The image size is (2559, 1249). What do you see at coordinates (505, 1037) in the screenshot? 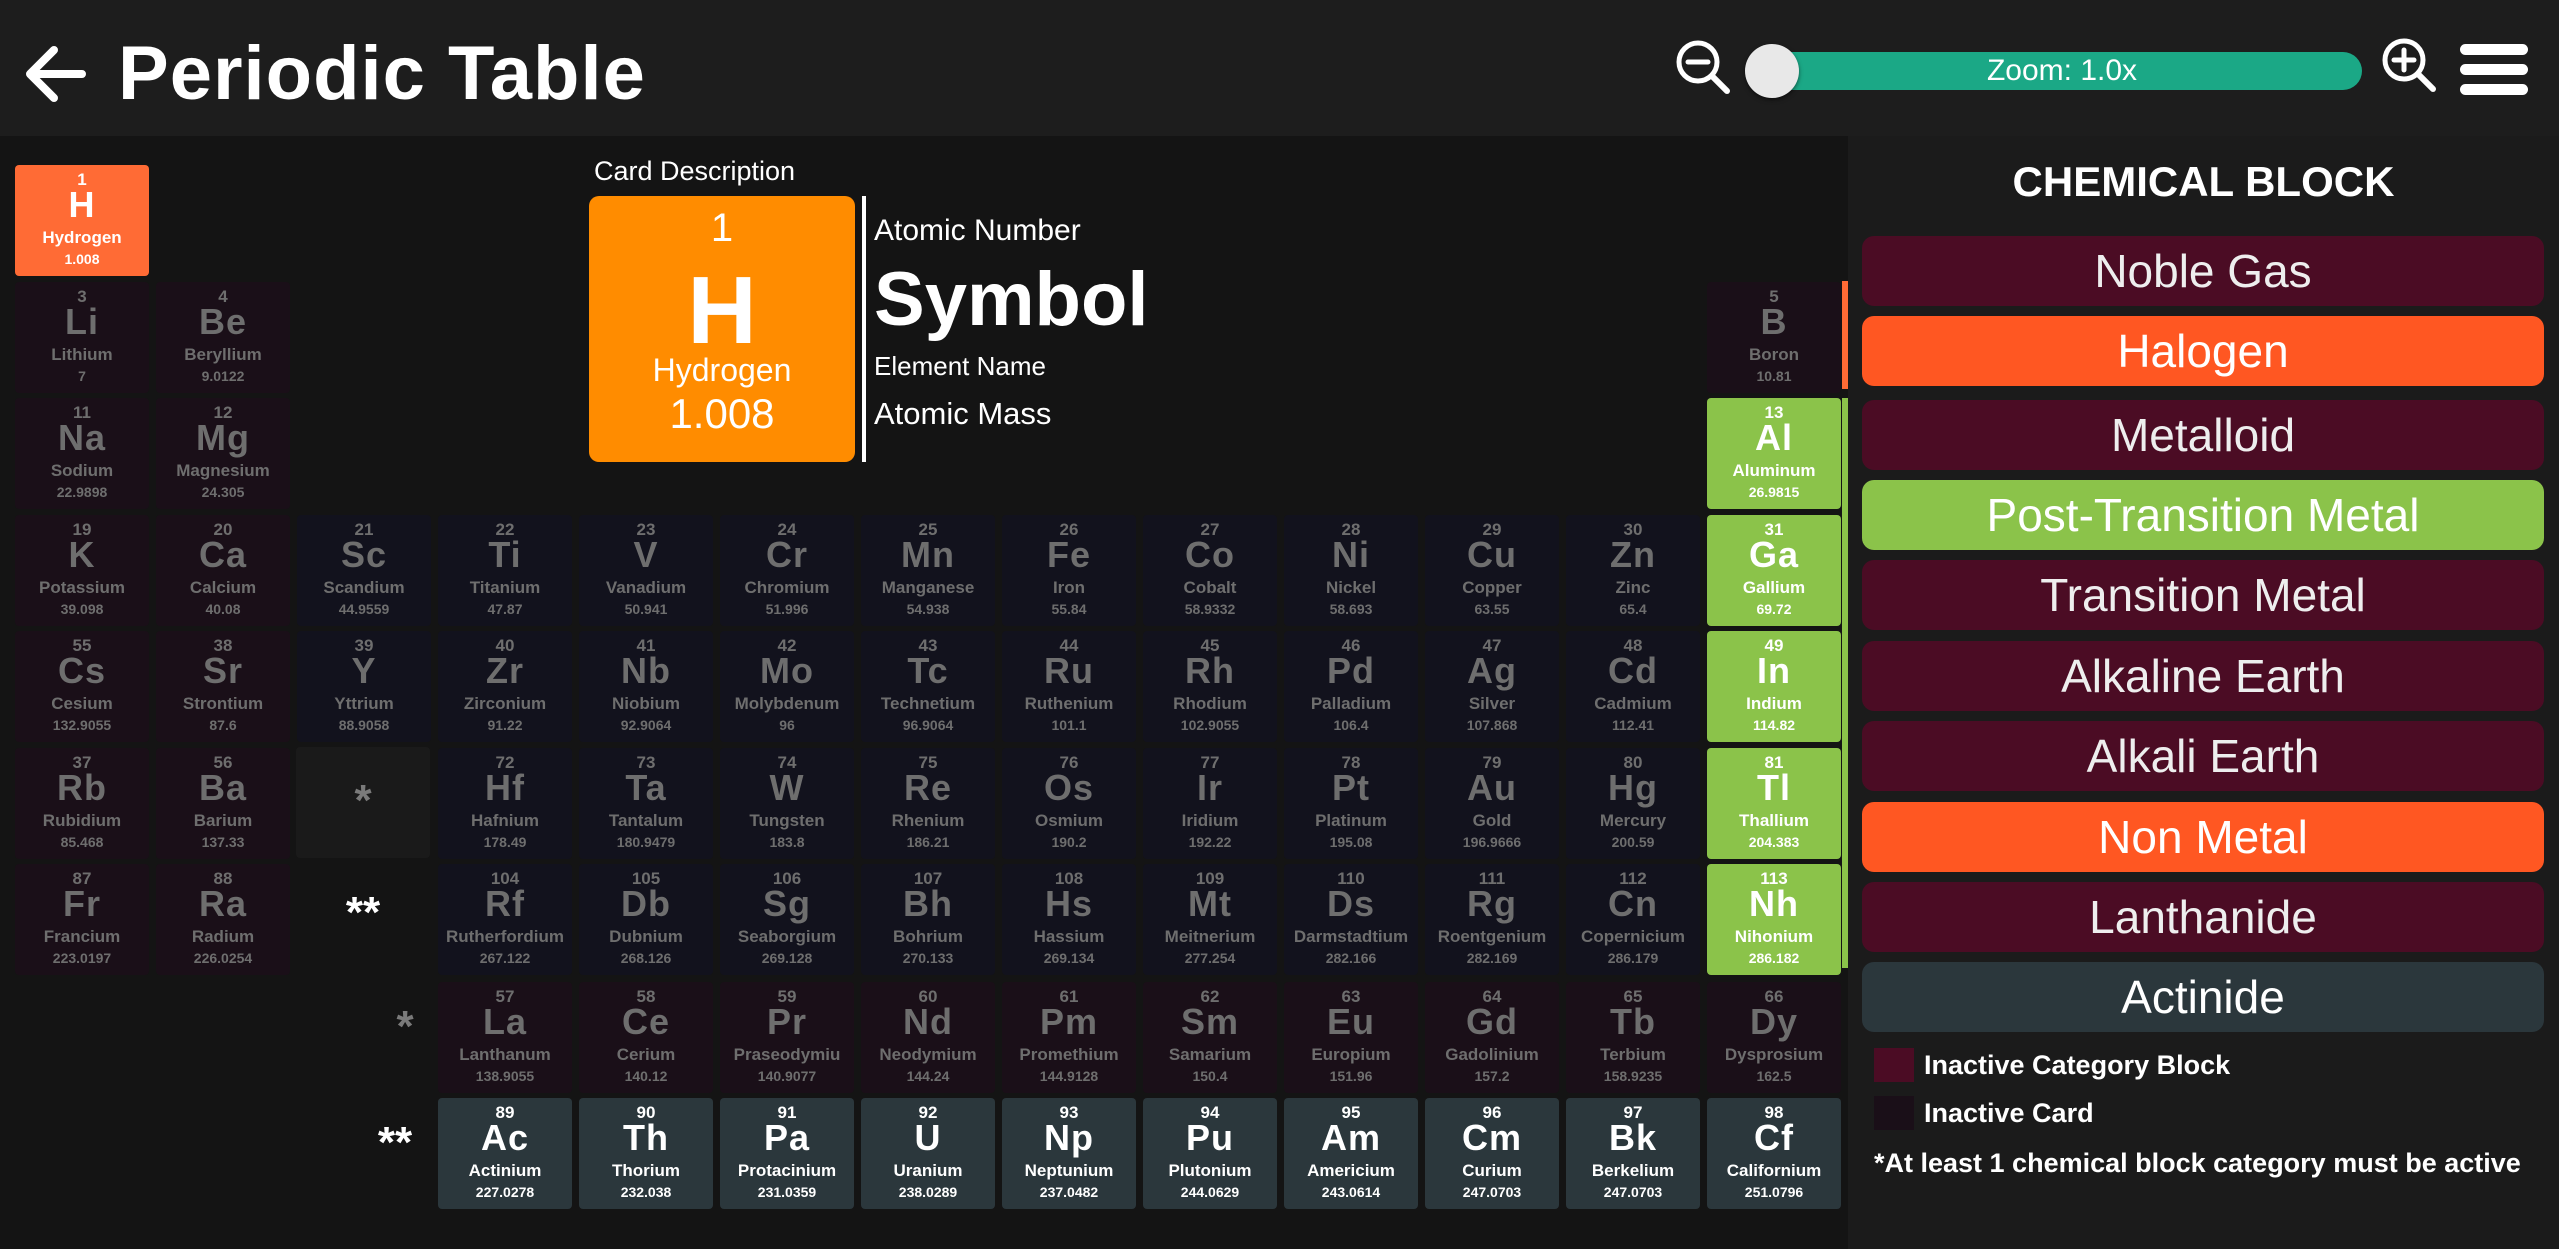
I see `element-card-la: 57 La Lanthanum 138.9055` at bounding box center [505, 1037].